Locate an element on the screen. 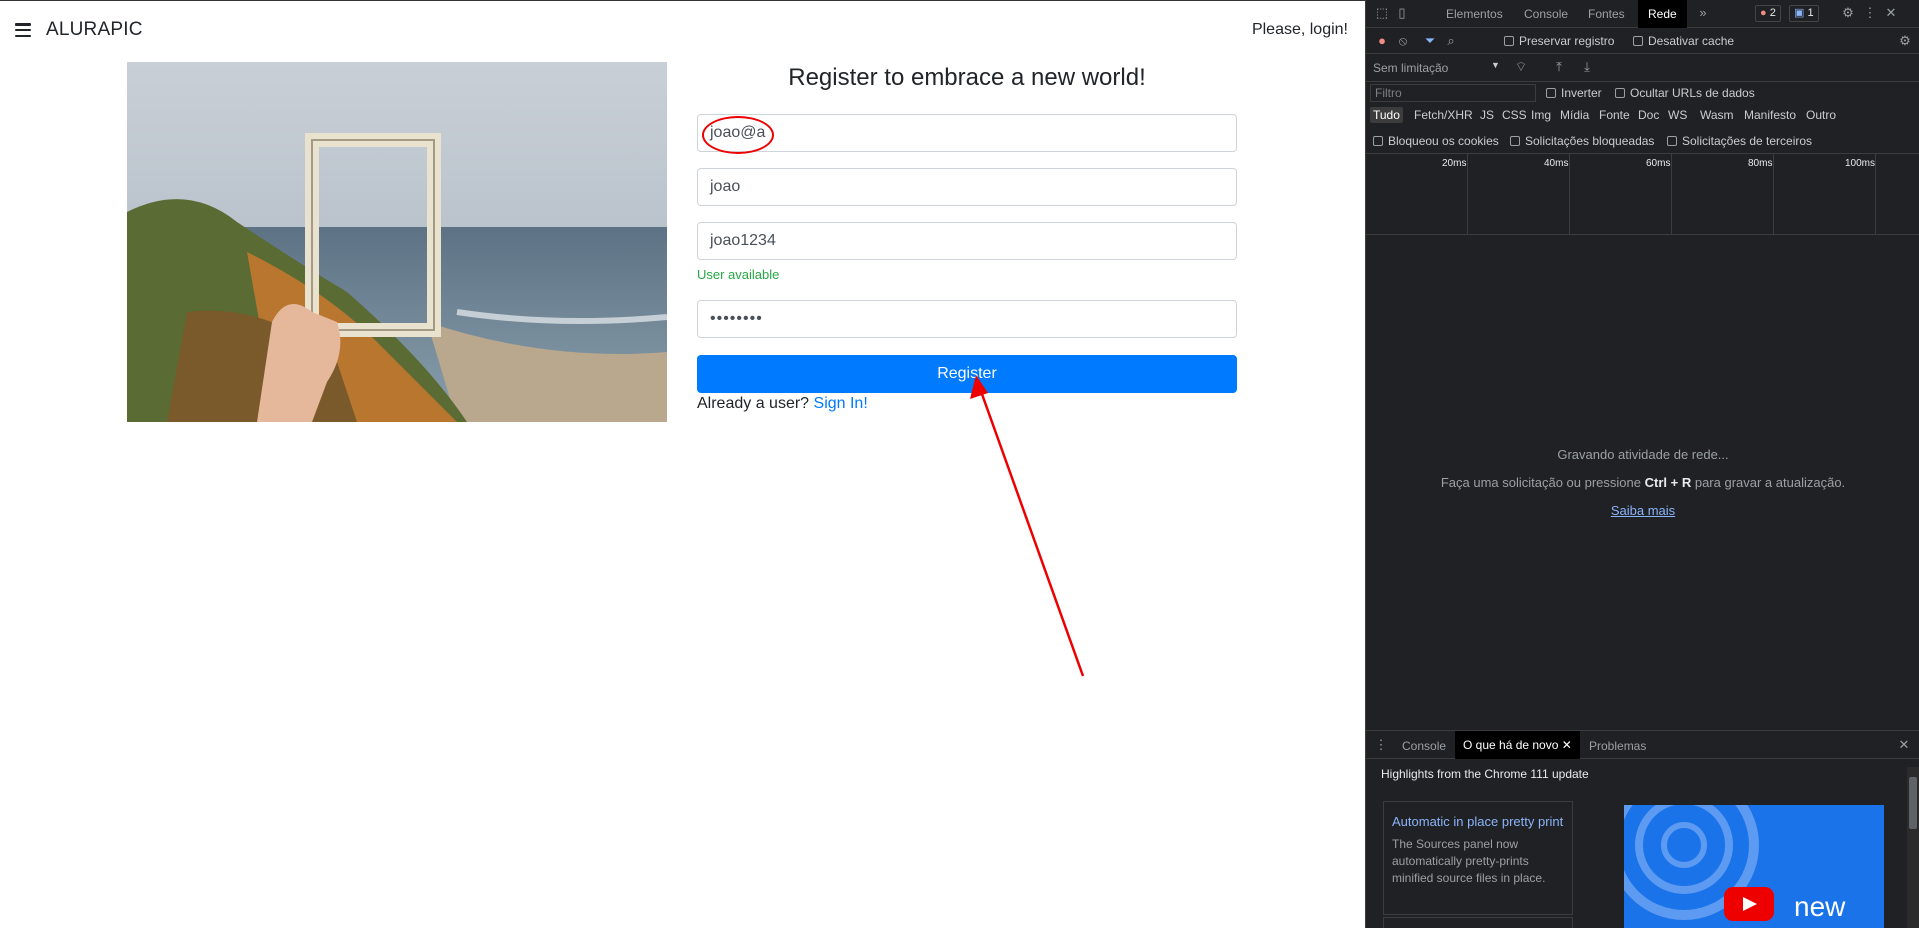  type-fonte: Fonte is located at coordinates (1614, 115).